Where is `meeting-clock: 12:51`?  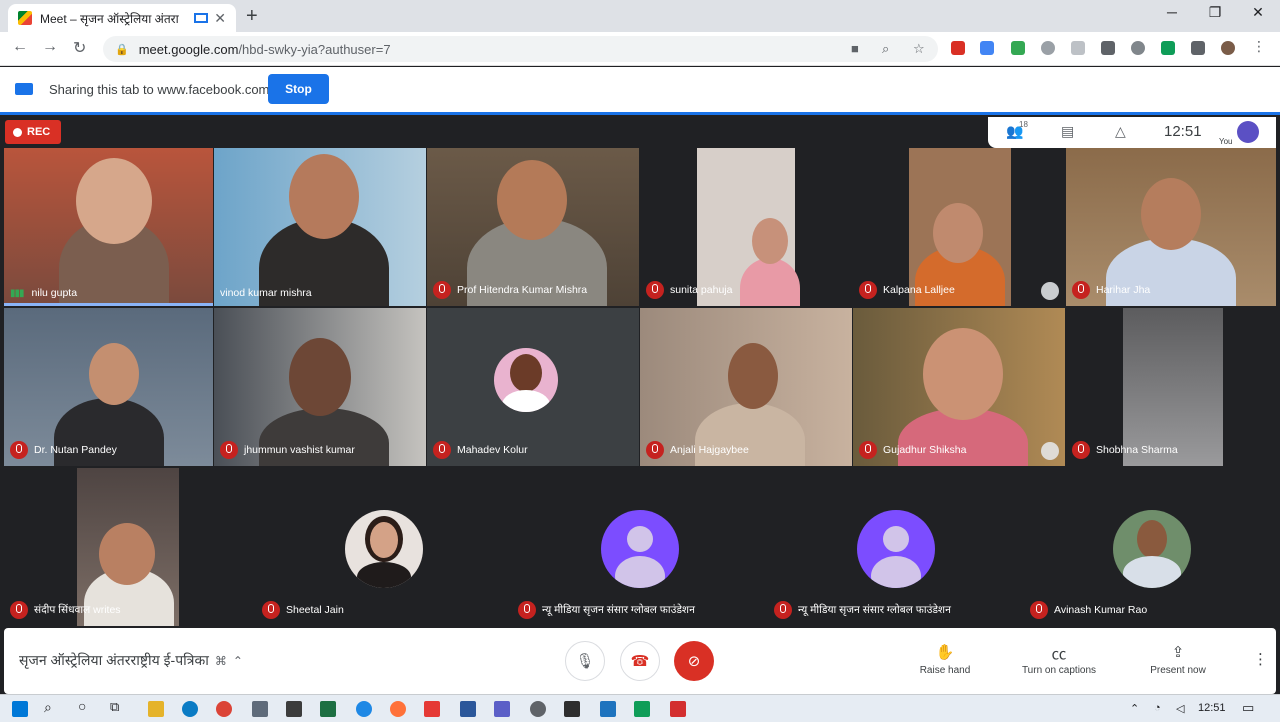 meeting-clock: 12:51 is located at coordinates (1183, 131).